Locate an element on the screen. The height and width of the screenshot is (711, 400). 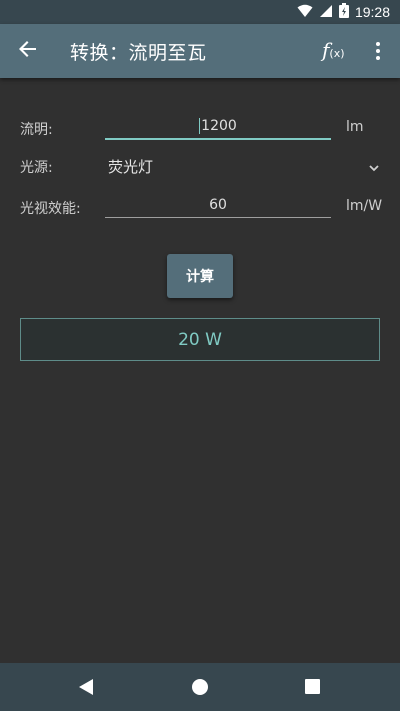
lumens-input: 1200 is located at coordinates (218, 127).